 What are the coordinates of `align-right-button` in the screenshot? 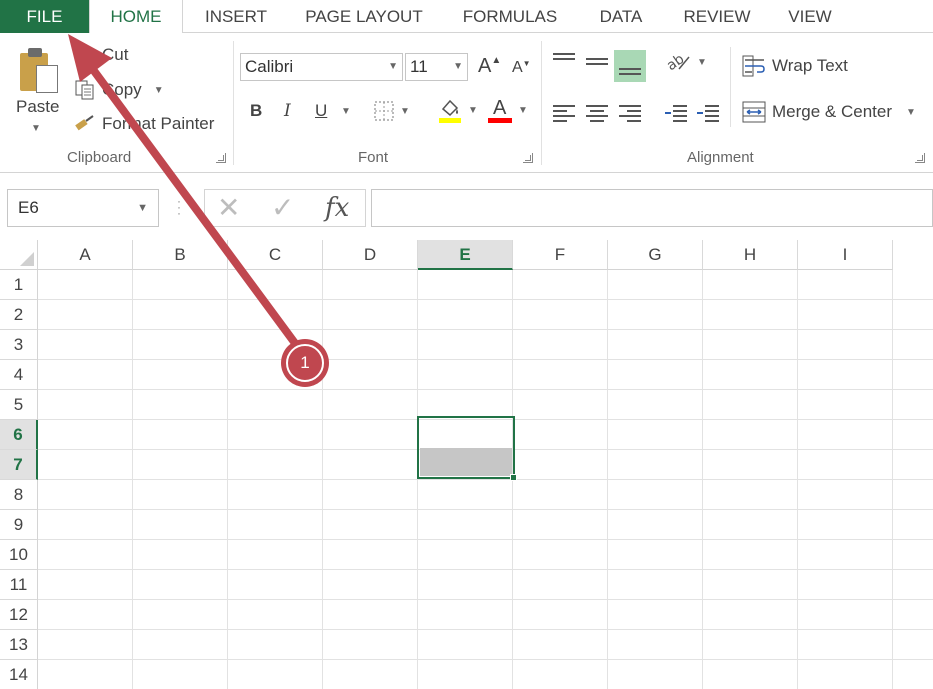 It's located at (630, 113).